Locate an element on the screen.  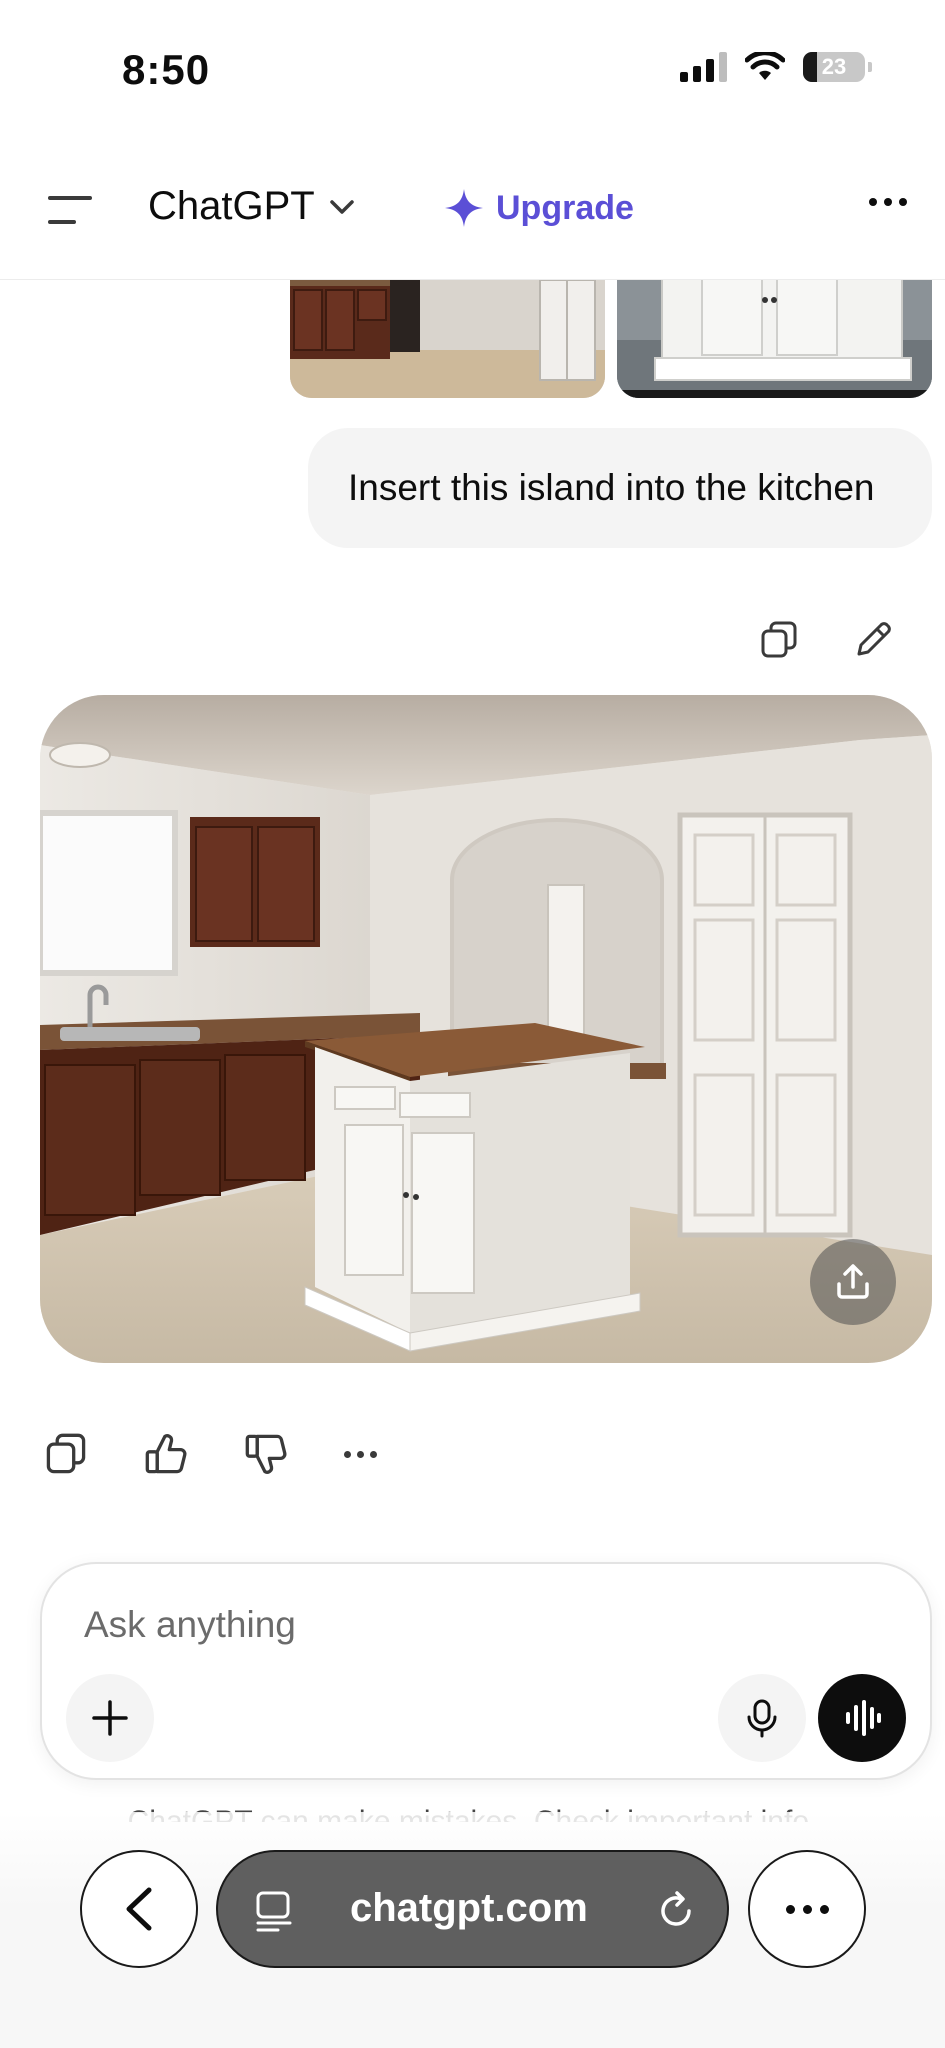
attached-image-kitchen is located at coordinates (447, 339).